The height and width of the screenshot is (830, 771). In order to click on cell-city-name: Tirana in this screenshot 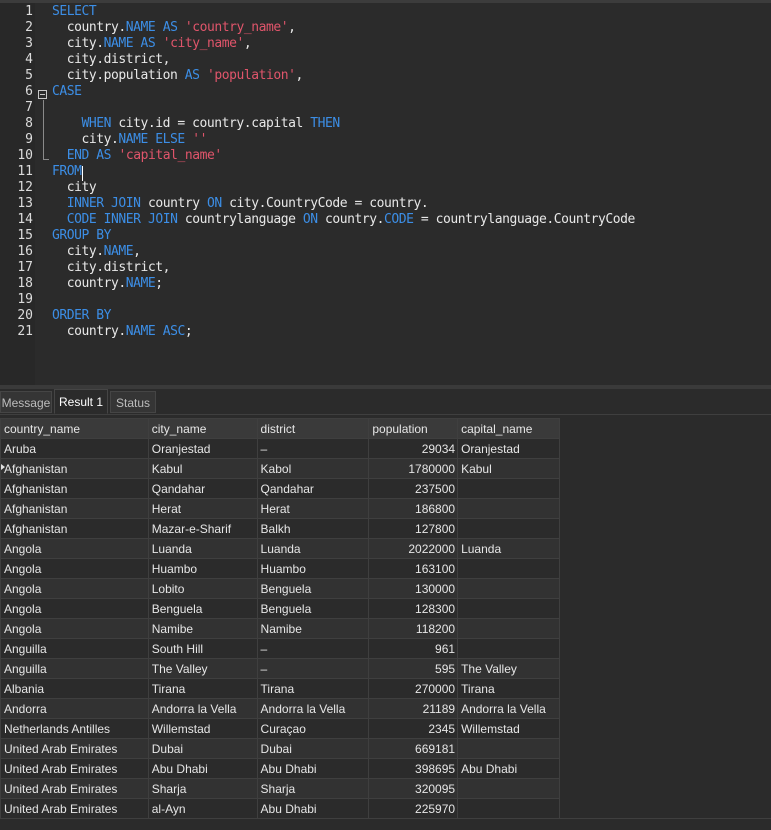, I will do `click(202, 688)`.